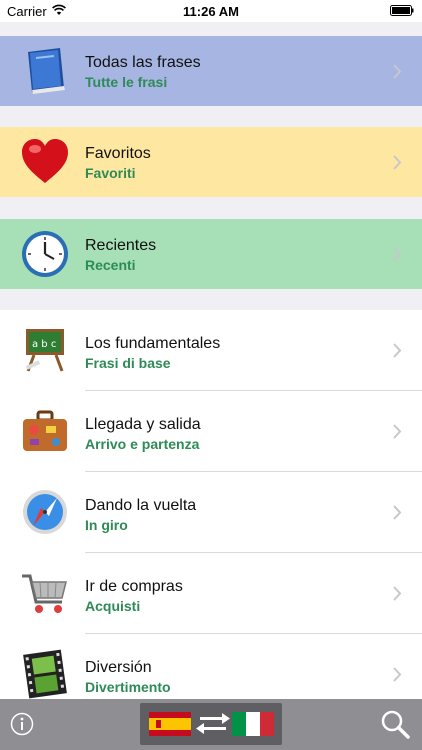  Describe the element at coordinates (118, 153) in the screenshot. I see `row-title: Favoritos` at that location.